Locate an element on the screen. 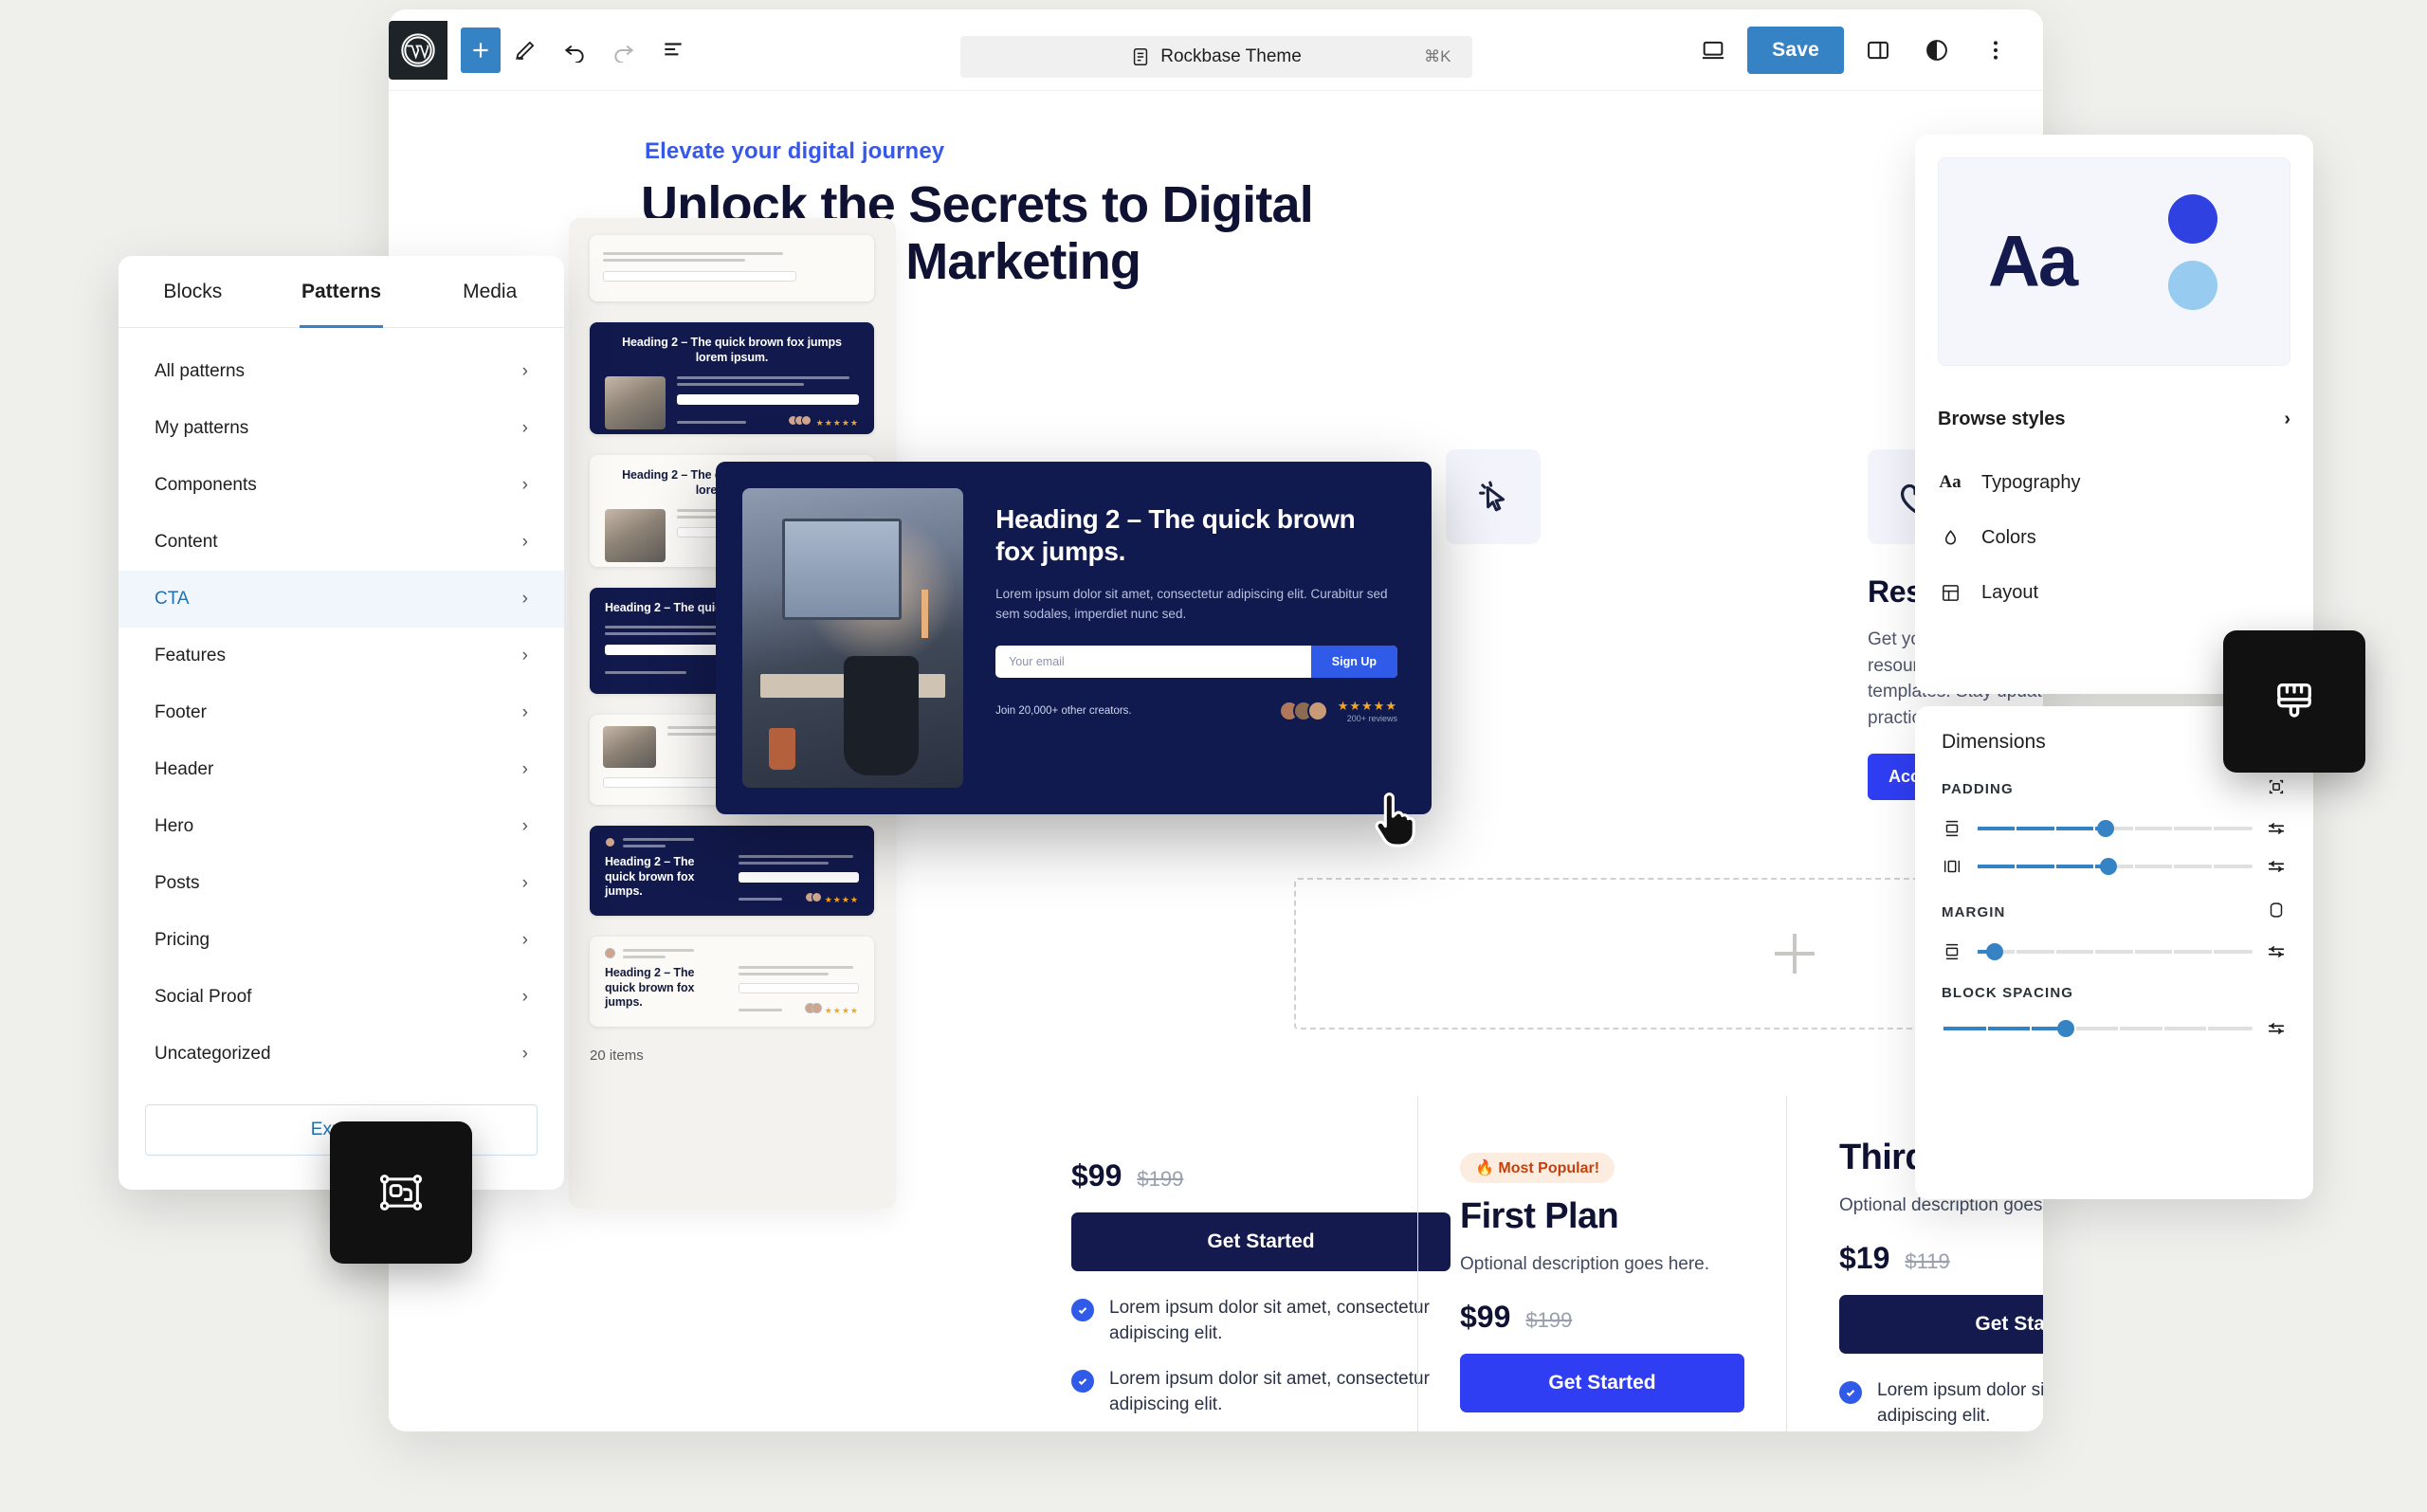 This screenshot has width=2427, height=1512. toggle-sidebar-button is located at coordinates (1878, 51).